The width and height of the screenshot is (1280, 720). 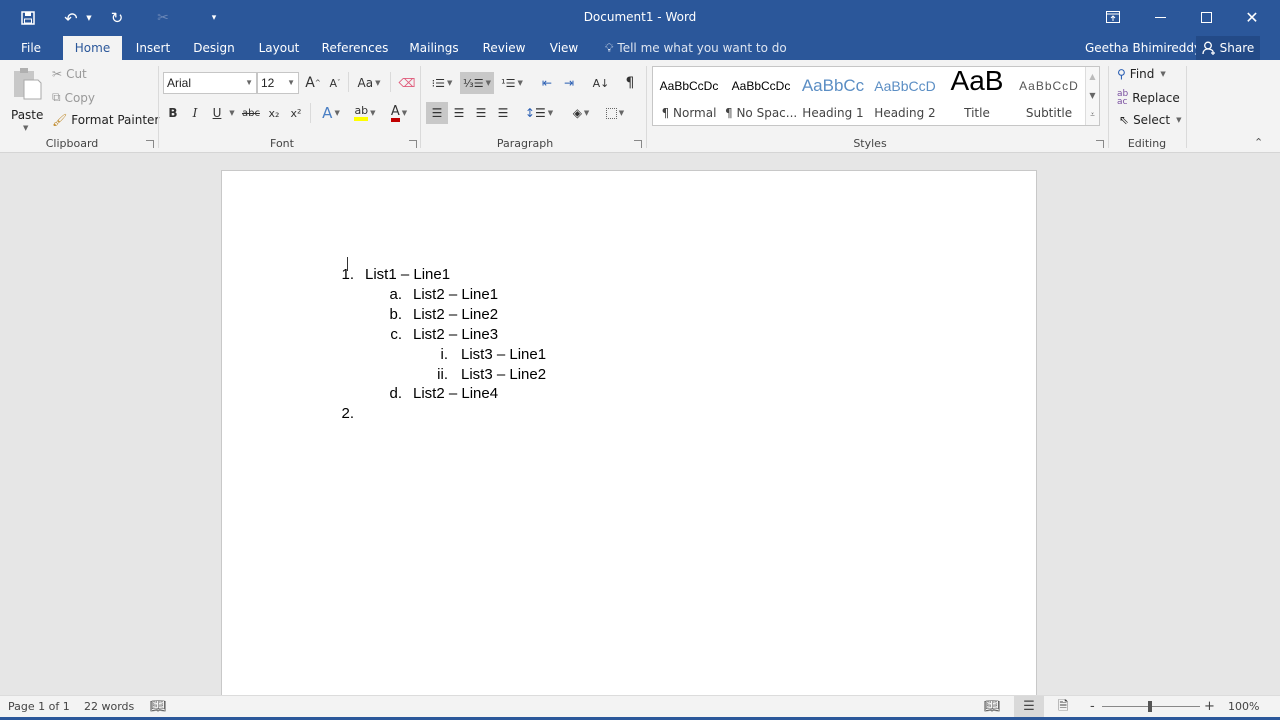 I want to click on highlight-button: ab ▼, so click(x=365, y=113).